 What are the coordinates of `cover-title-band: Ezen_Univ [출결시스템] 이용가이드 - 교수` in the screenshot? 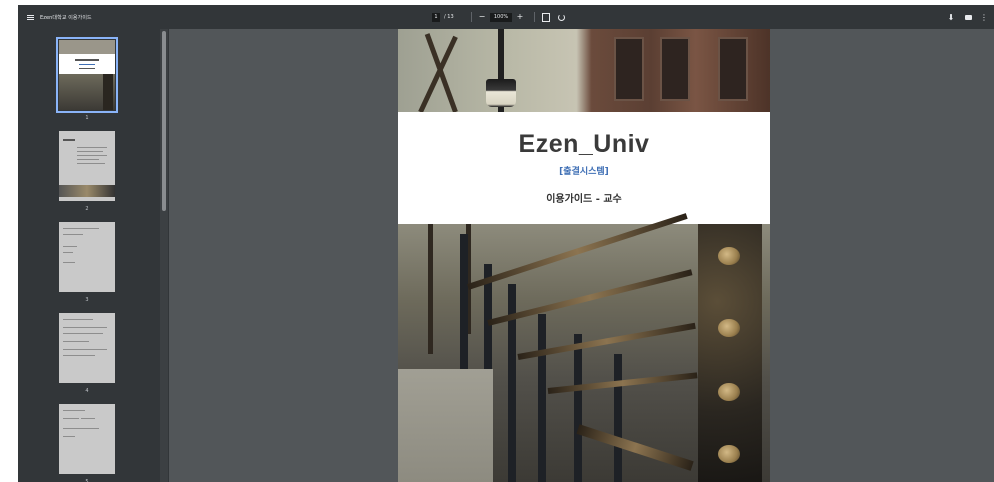 It's located at (584, 168).